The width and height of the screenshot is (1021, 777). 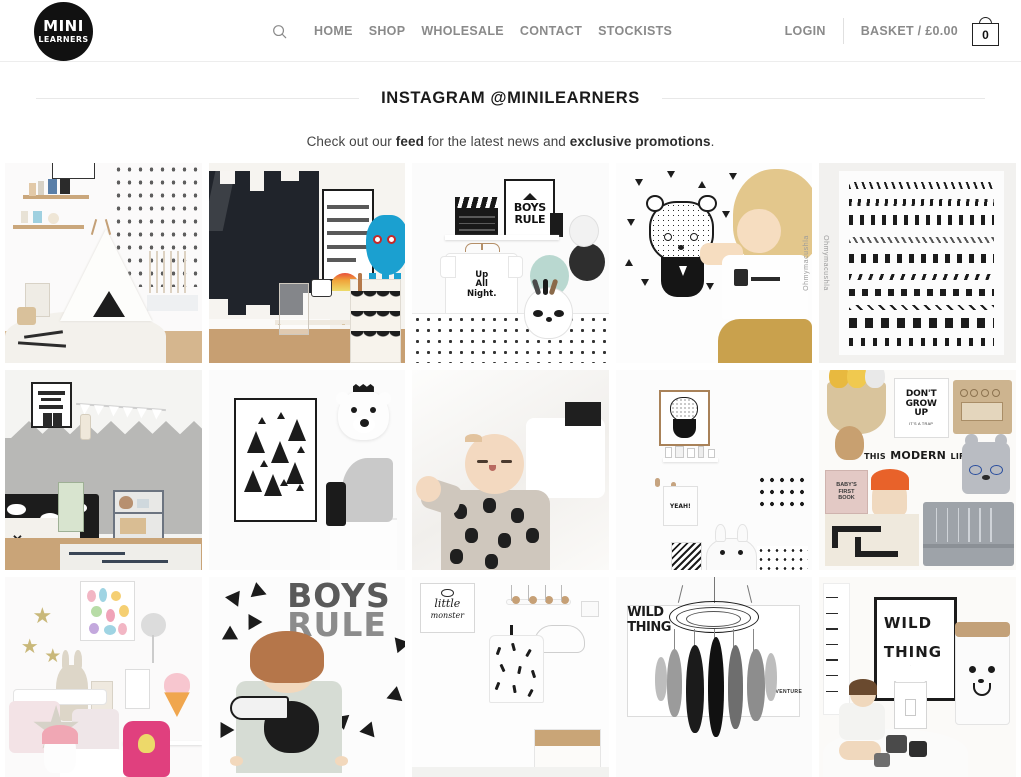 What do you see at coordinates (649, 620) in the screenshot?
I see `poster-text-block: WILD THING` at bounding box center [649, 620].